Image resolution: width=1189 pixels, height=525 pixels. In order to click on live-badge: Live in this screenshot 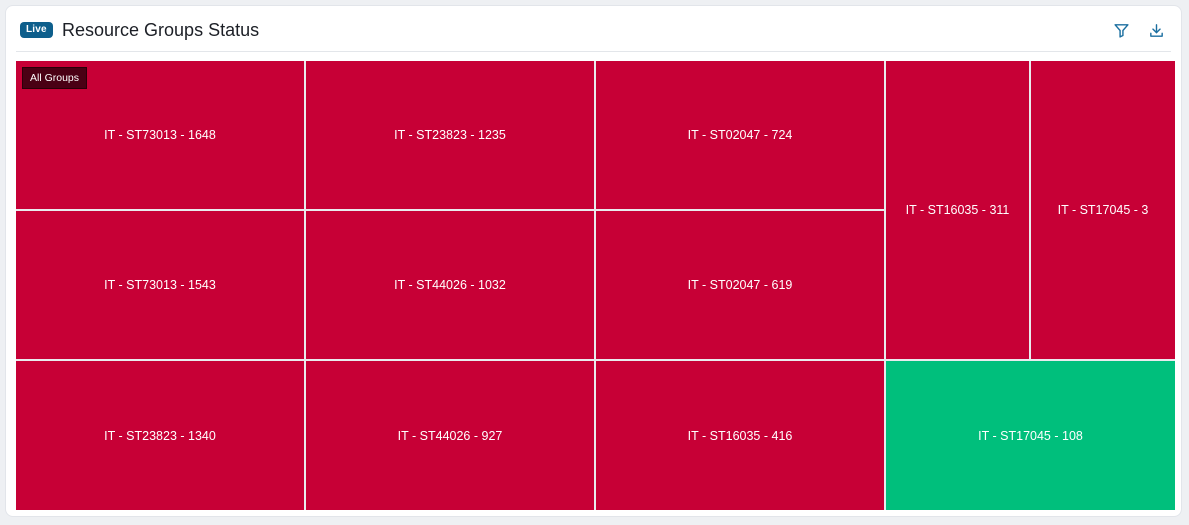, I will do `click(36, 30)`.